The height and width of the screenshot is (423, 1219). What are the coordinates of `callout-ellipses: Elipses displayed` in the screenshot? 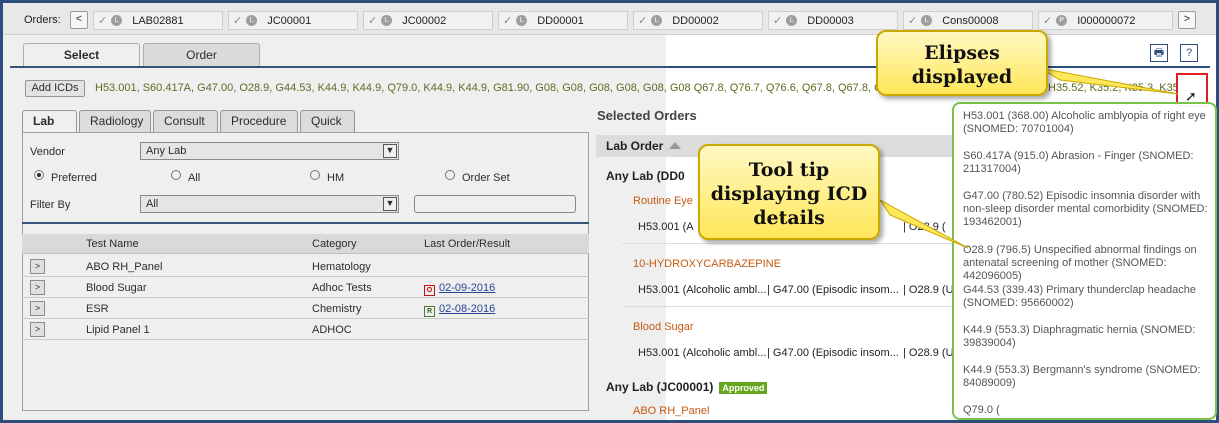 It's located at (962, 63).